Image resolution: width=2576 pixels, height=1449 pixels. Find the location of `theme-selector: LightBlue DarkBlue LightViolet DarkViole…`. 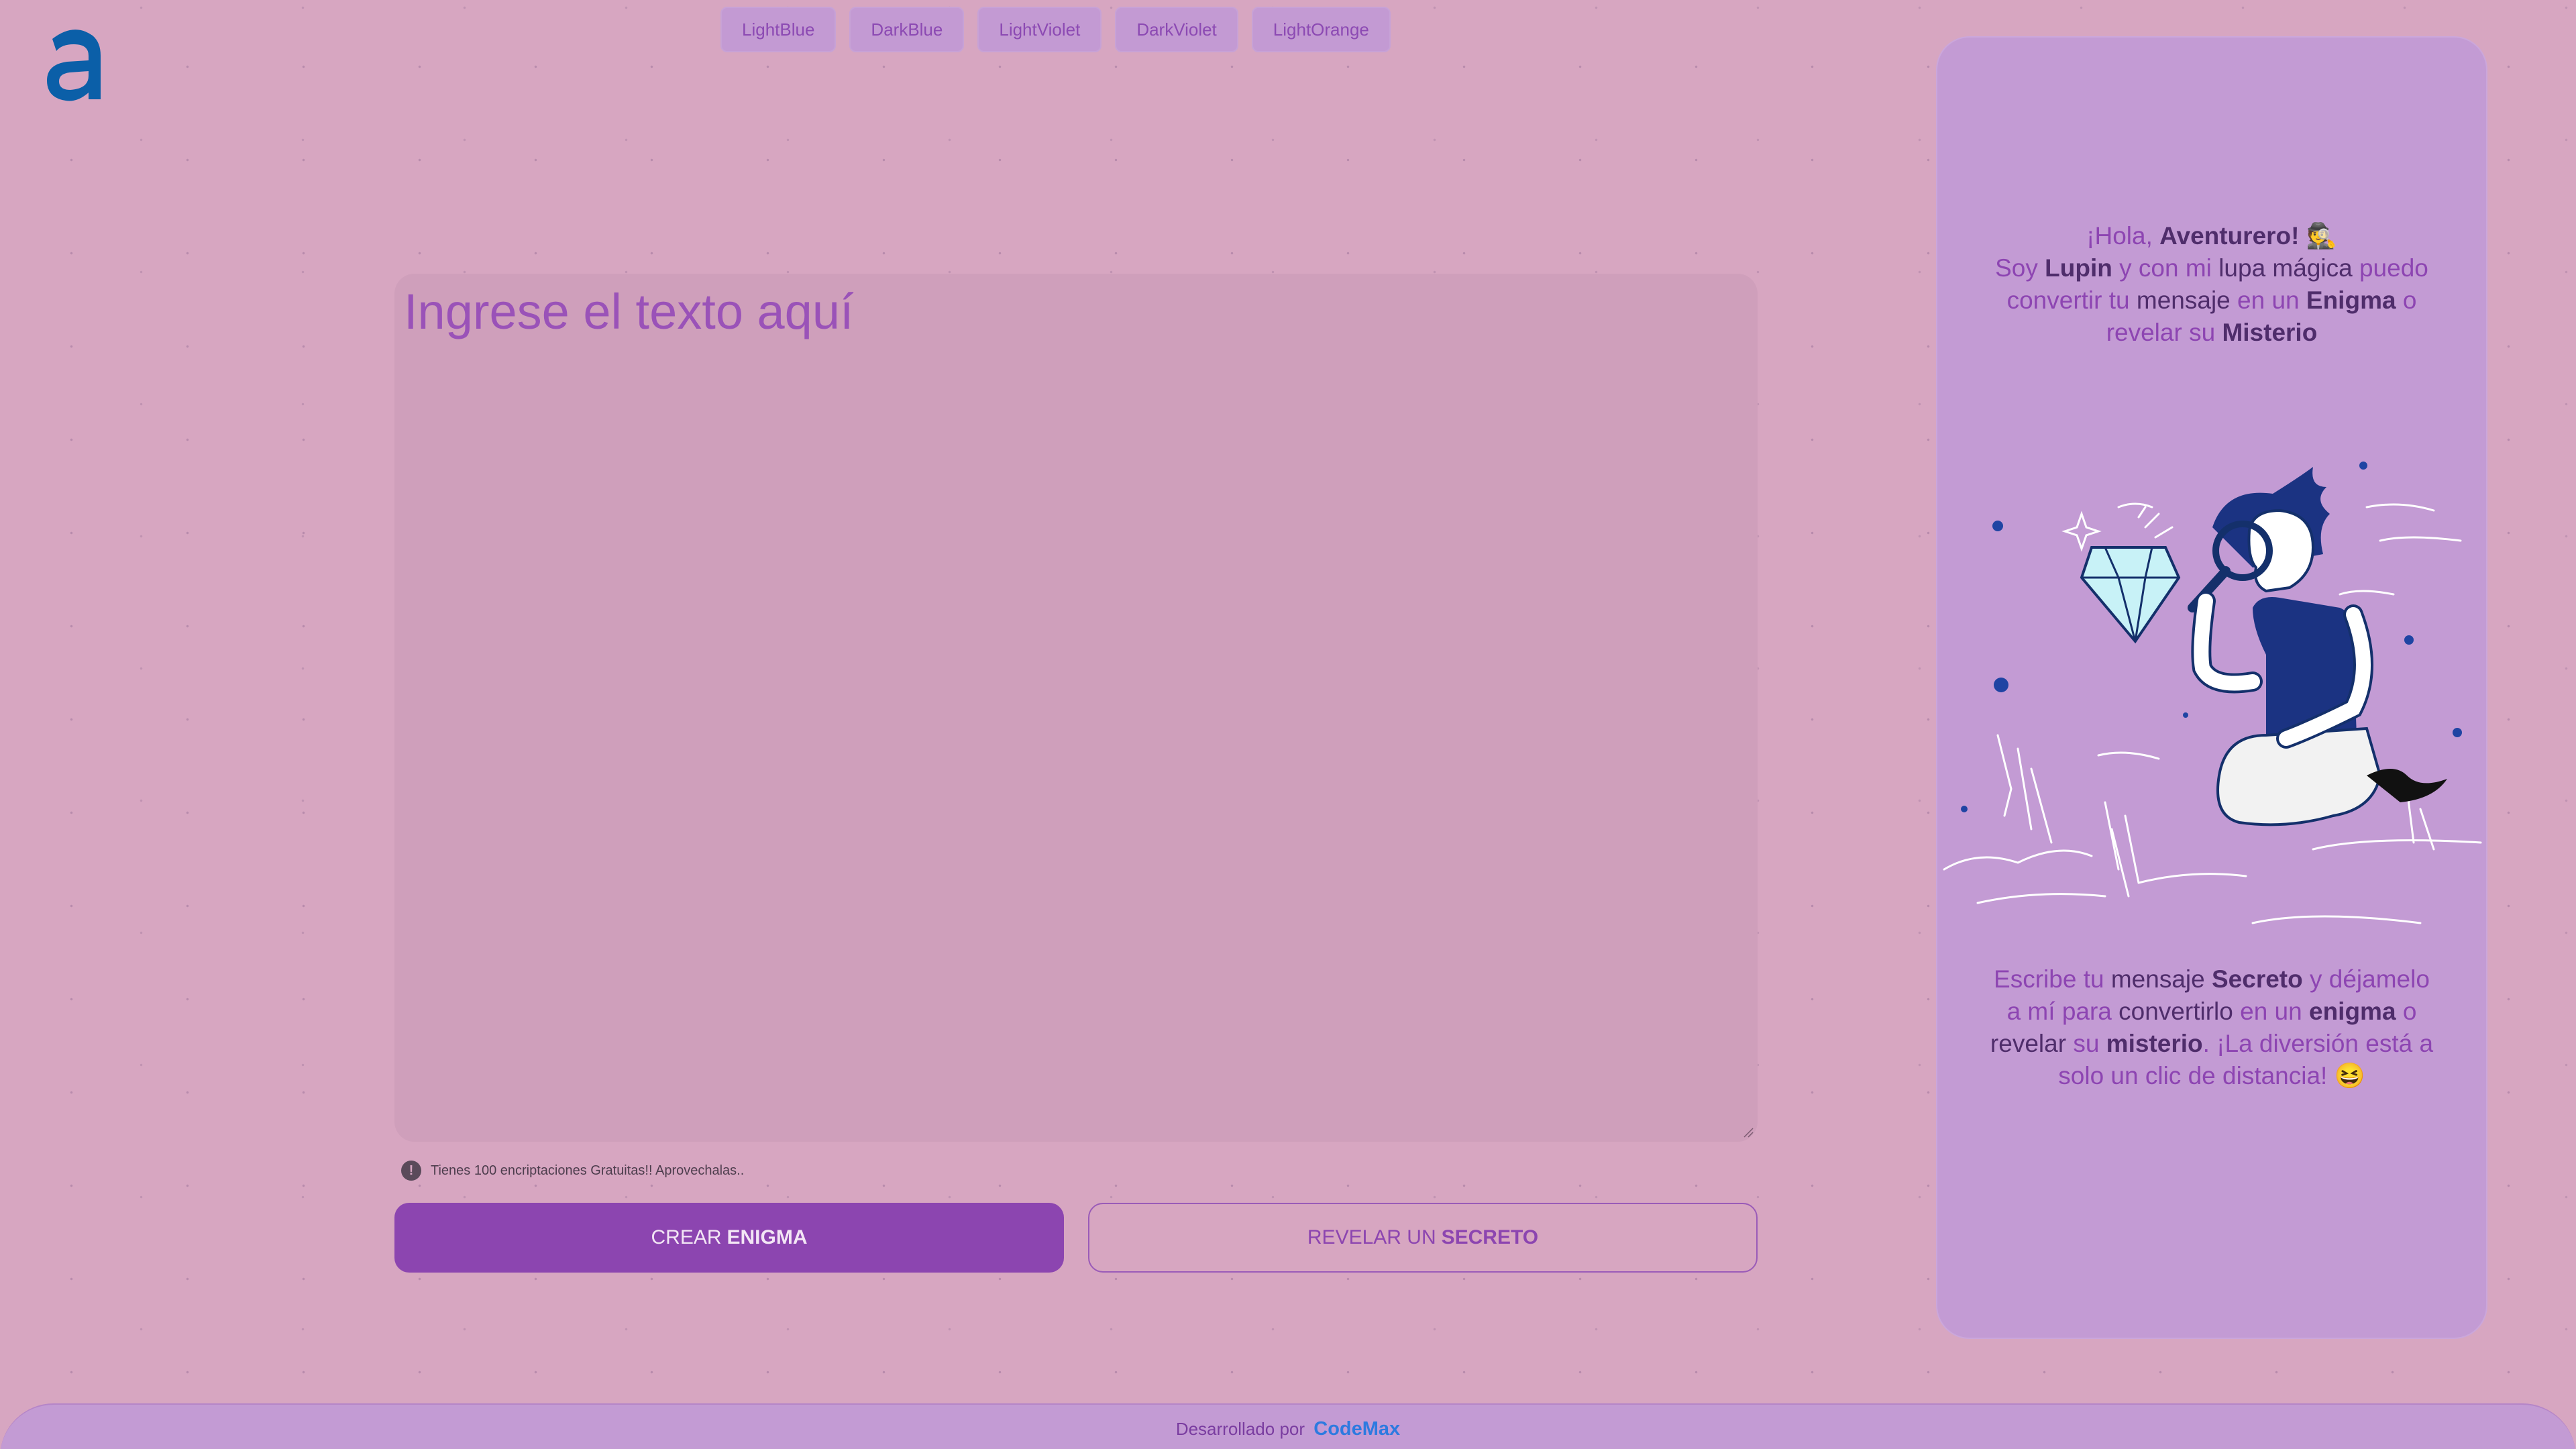

theme-selector: LightBlue DarkBlue LightViolet DarkViole… is located at coordinates (1055, 29).